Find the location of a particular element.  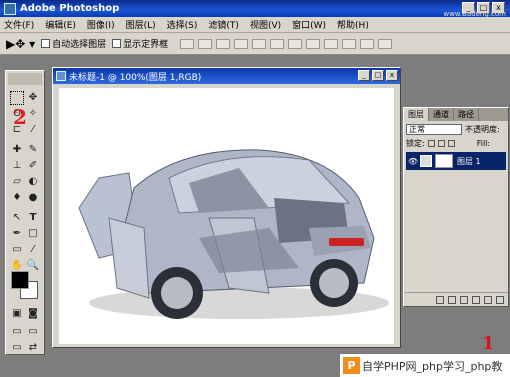

standard-mode-icon: ▣ is located at coordinates (17, 314).